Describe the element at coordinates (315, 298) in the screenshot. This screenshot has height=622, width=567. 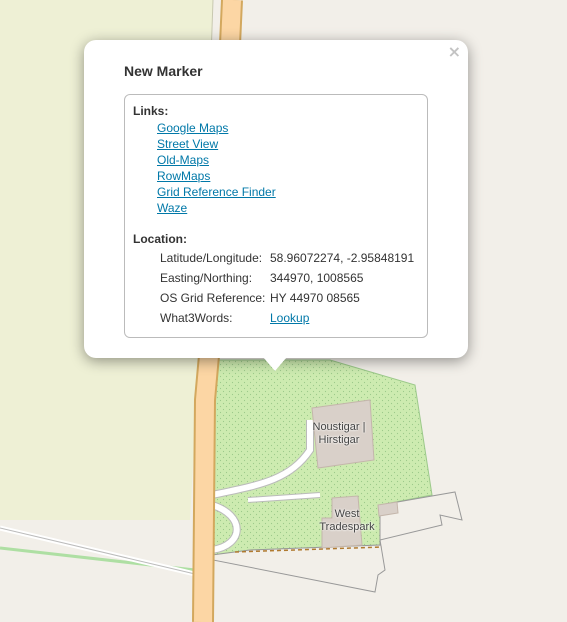
I see `osgrid-value: HY 44970 08565` at that location.